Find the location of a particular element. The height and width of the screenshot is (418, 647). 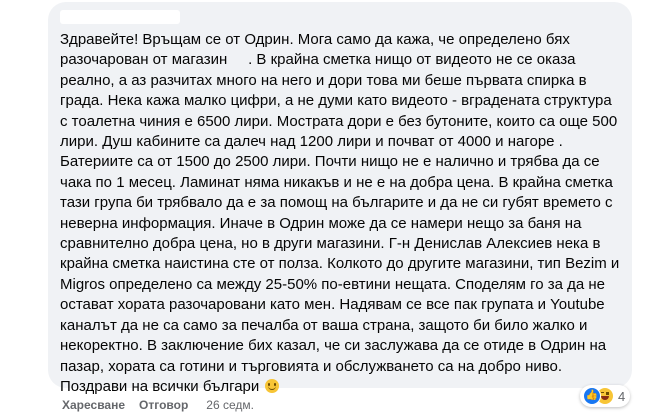

like-button: Харесване is located at coordinates (93, 405).